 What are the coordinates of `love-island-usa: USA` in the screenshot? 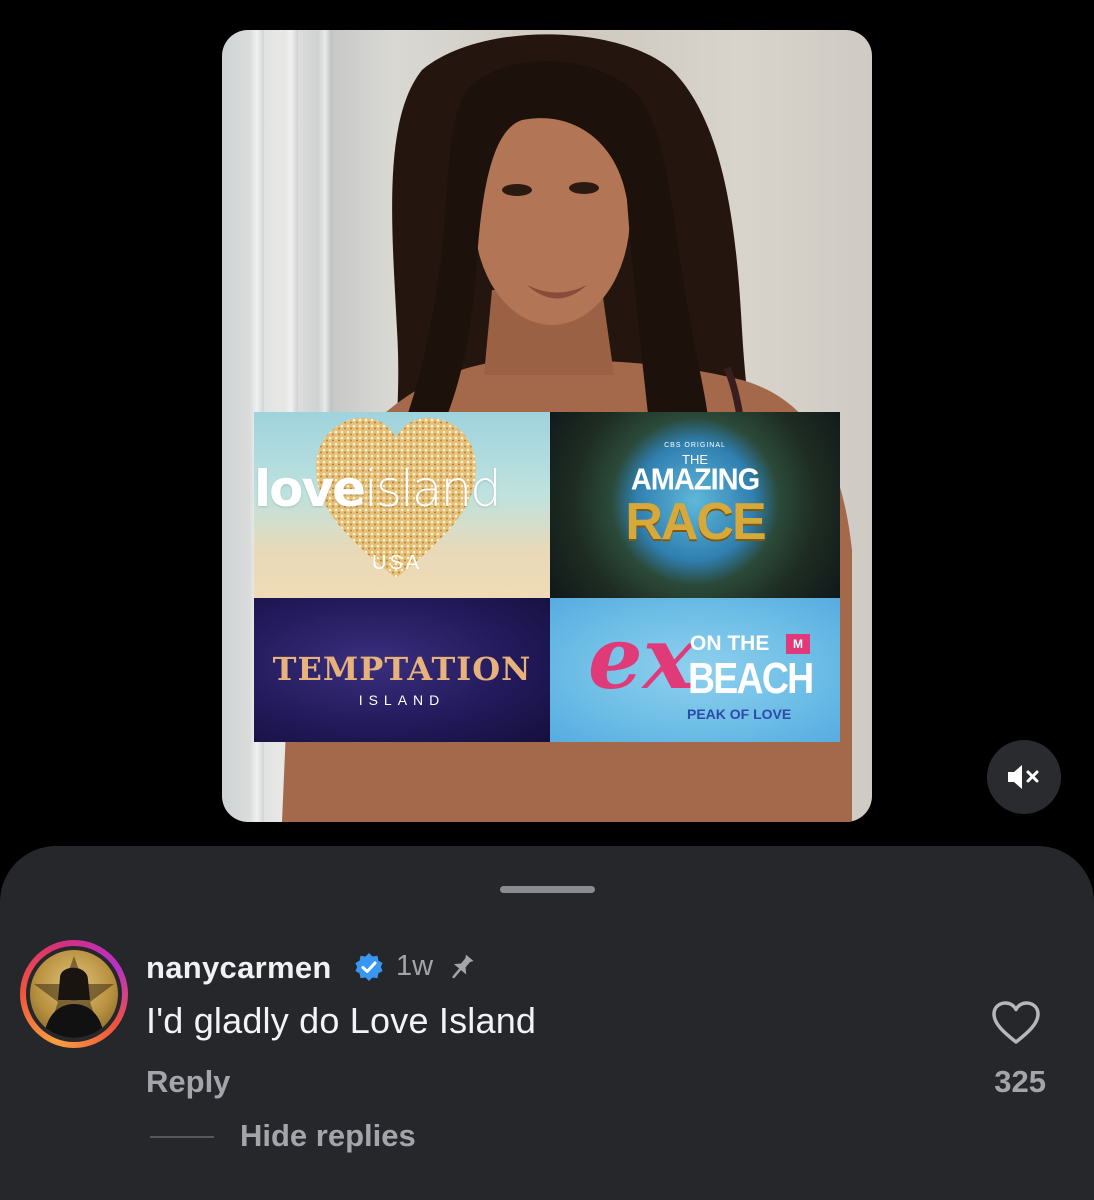 It's located at (397, 563).